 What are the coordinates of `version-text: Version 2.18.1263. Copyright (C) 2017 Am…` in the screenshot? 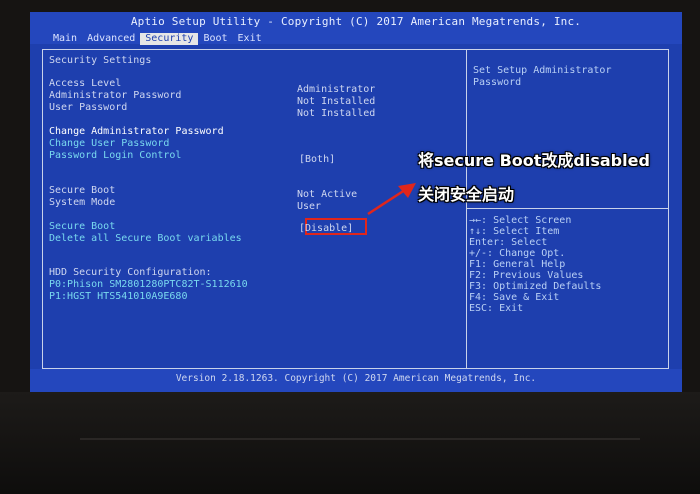 It's located at (356, 378).